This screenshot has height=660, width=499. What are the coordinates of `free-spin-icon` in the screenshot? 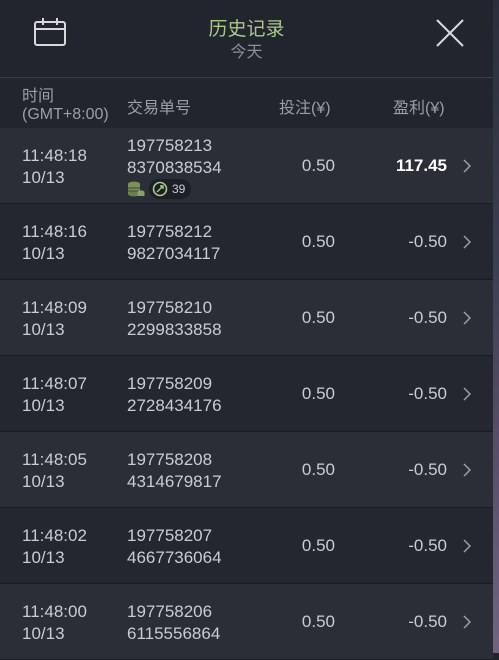 It's located at (160, 189).